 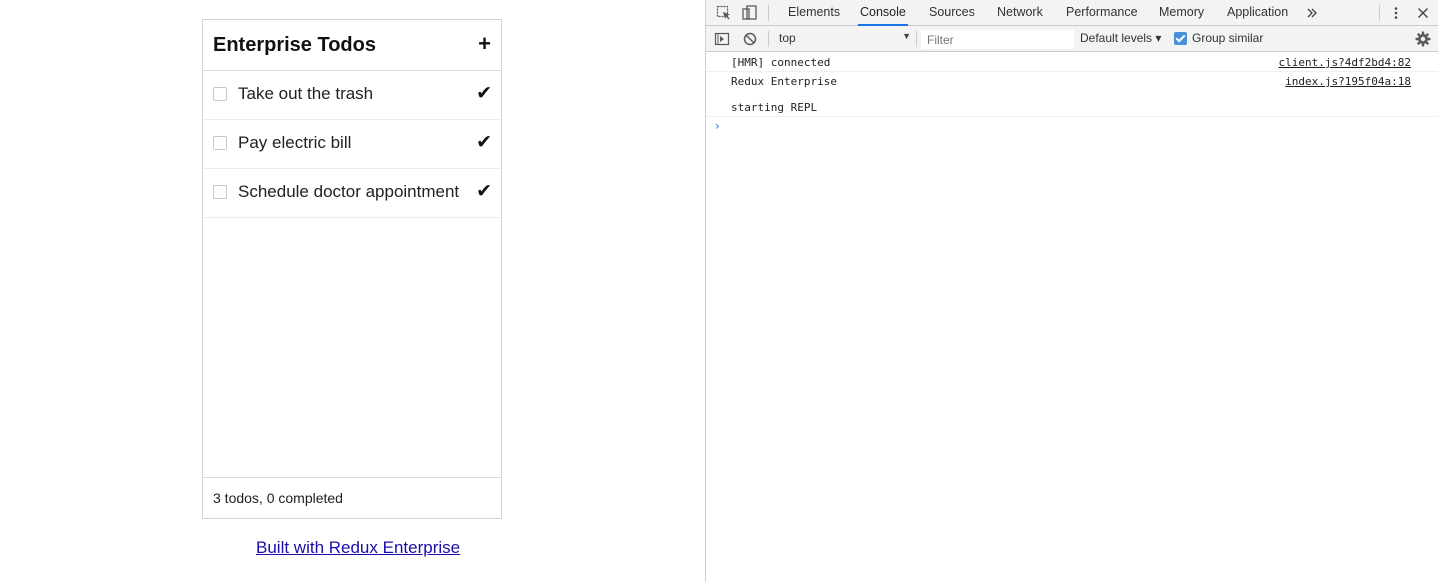 What do you see at coordinates (1228, 38) in the screenshot?
I see `group-similar-label: Group similar` at bounding box center [1228, 38].